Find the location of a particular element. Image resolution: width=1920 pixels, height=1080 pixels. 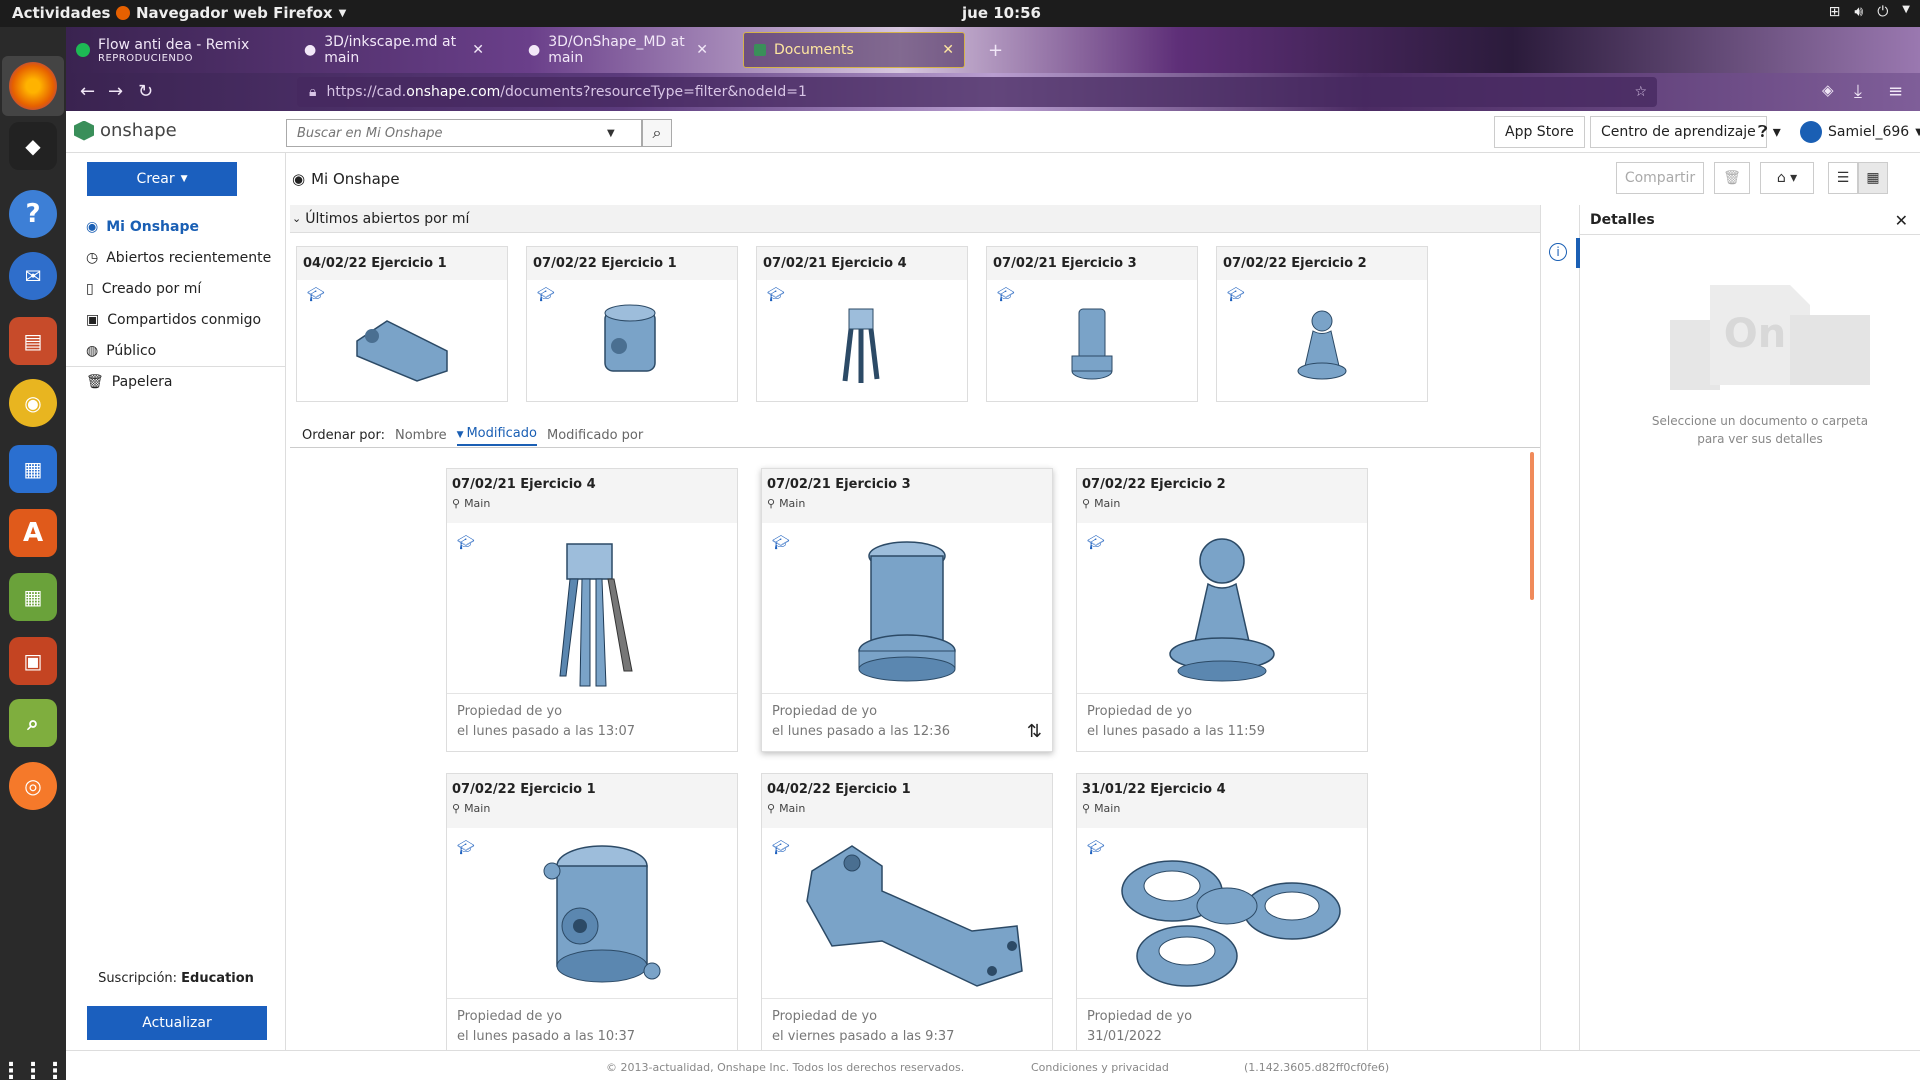

chevron-down-icon: ▼ is located at coordinates (611, 133).